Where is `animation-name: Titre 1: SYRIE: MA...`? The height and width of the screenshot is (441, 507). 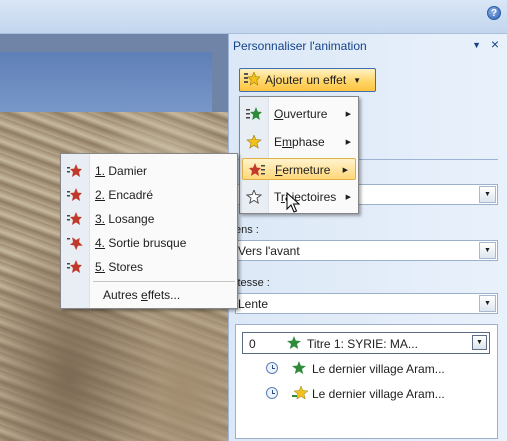
animation-name: Titre 1: SYRIE: MA... is located at coordinates (362, 344).